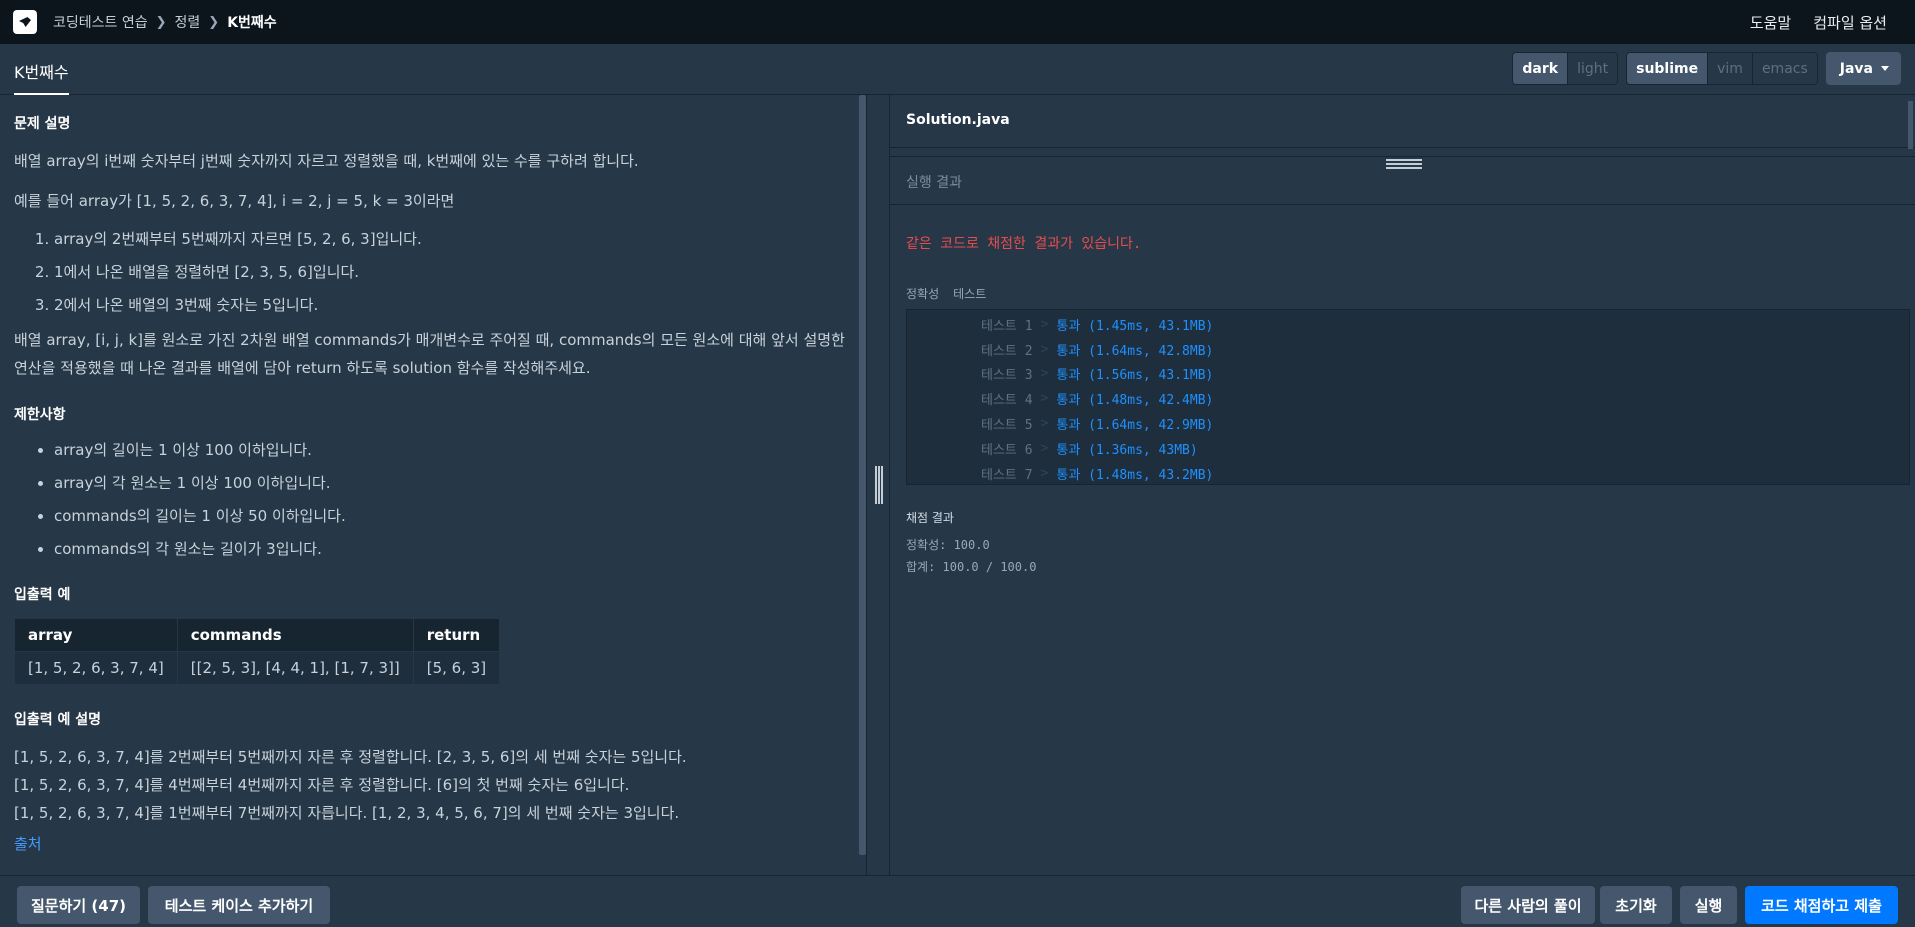 This screenshot has height=927, width=1915. I want to click on list-item: 테스트 2 > 통과 (1.64ms, 42.8MB), so click(1097, 350).